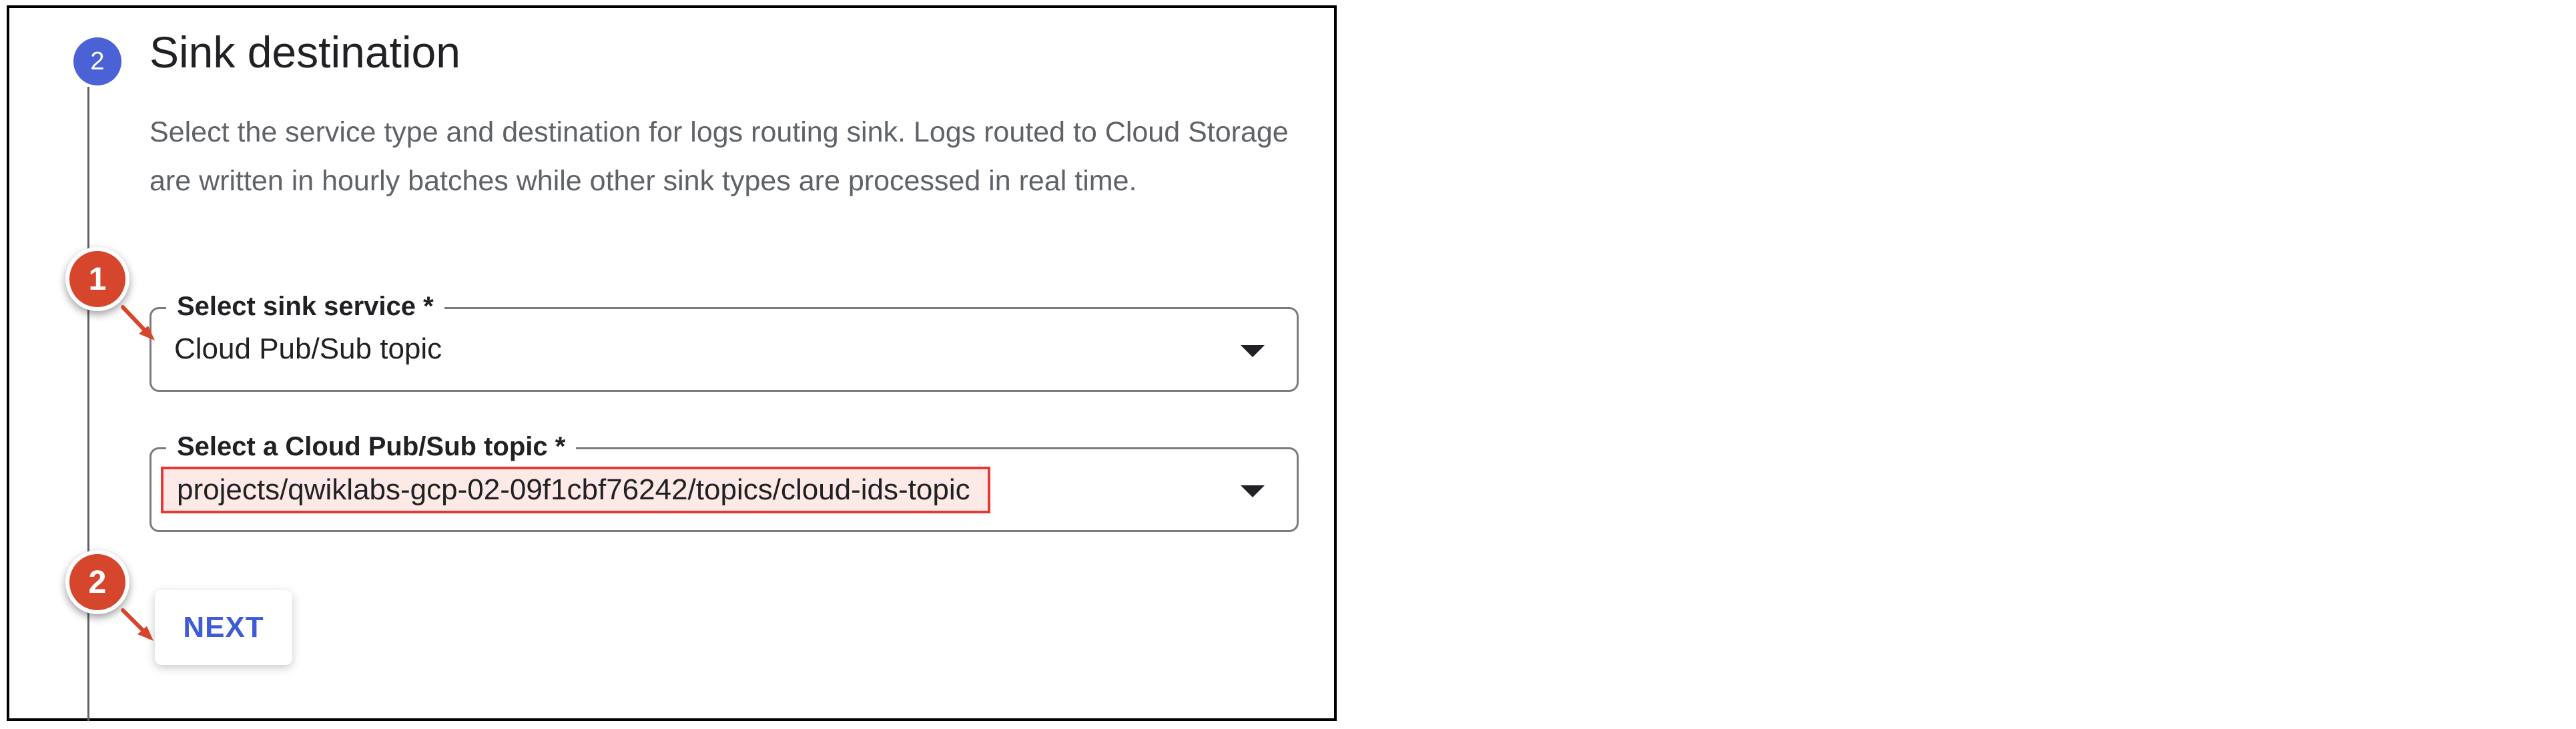 Image resolution: width=2576 pixels, height=729 pixels. Describe the element at coordinates (304, 52) in the screenshot. I see `section-title: Sink destination` at that location.